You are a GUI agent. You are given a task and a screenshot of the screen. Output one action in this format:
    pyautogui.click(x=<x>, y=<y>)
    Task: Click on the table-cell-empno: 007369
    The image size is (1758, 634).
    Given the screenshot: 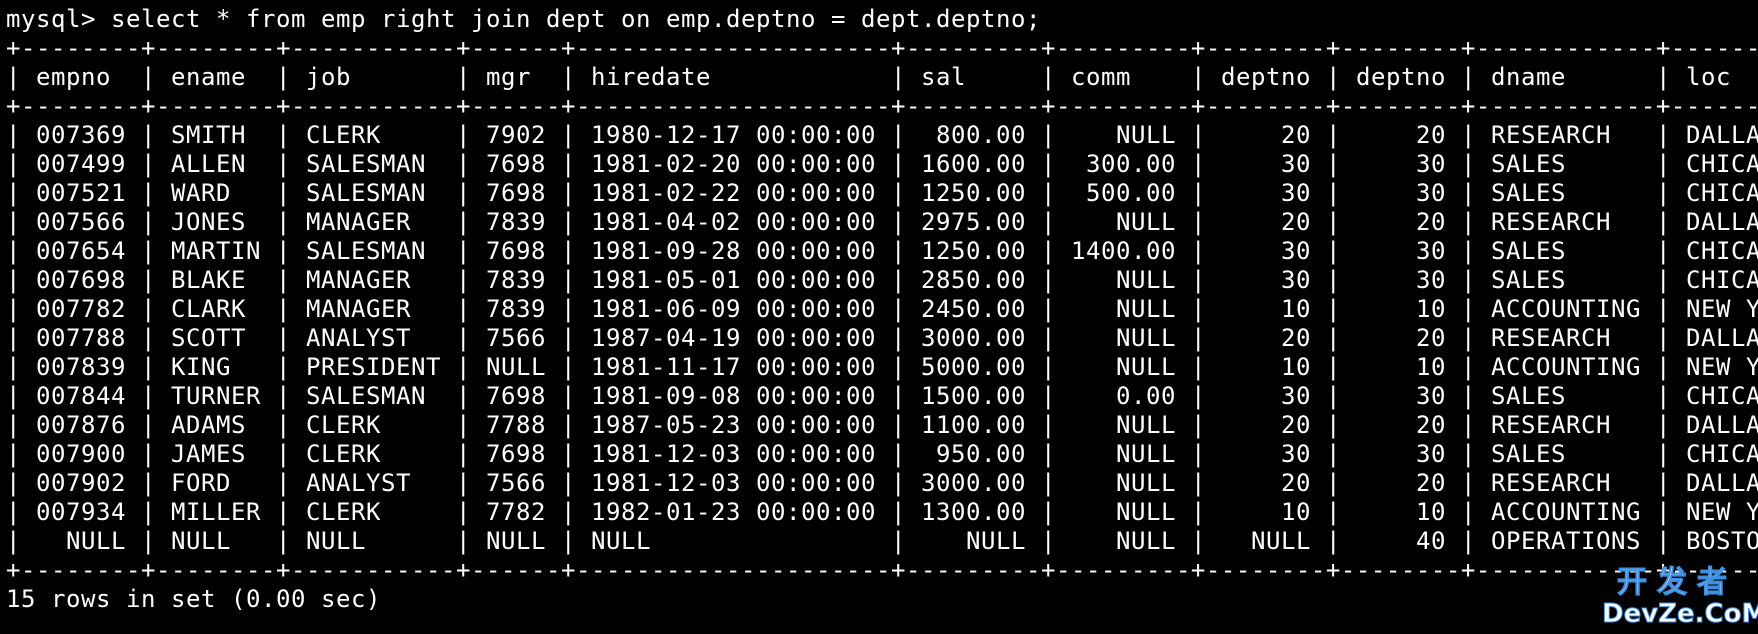 What is the action you would take?
    pyautogui.click(x=81, y=135)
    